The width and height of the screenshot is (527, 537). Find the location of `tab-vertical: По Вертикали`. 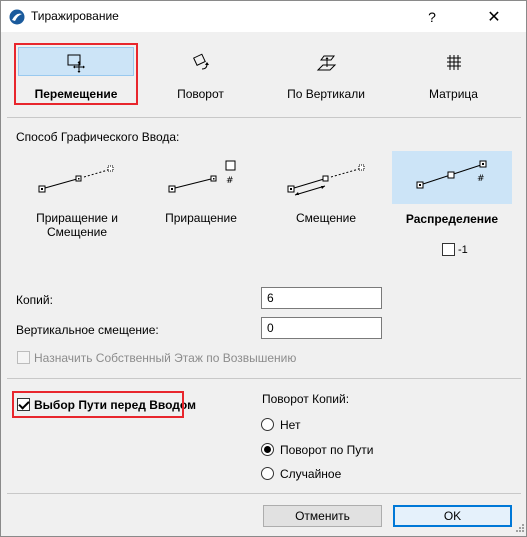

tab-vertical: По Вертикали is located at coordinates (326, 73).